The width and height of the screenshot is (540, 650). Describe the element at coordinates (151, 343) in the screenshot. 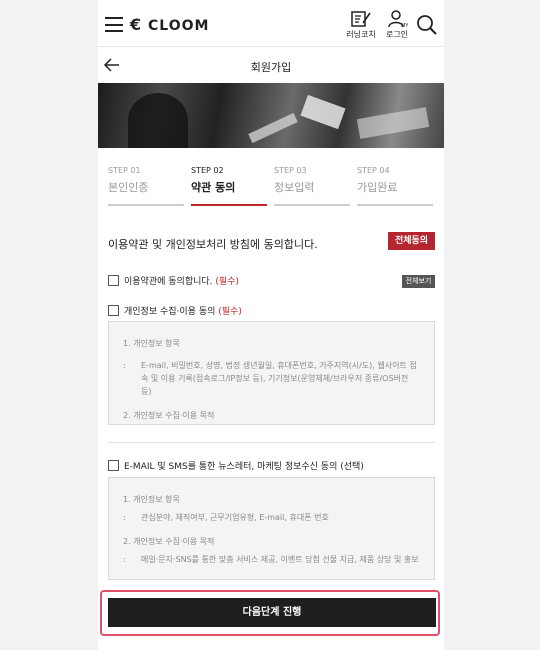

I see `privacy-section1-title: 1. 개인정보 항목` at that location.